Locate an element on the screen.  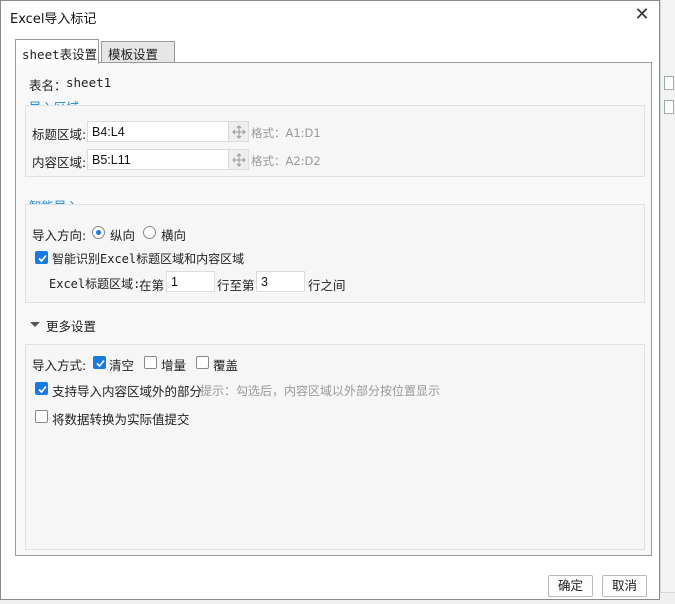
ok-button: 确定 is located at coordinates (570, 586).